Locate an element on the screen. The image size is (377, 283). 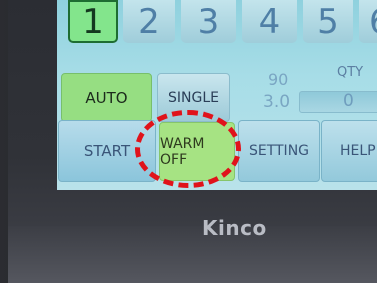
tab-2: 2 is located at coordinates (149, 21).